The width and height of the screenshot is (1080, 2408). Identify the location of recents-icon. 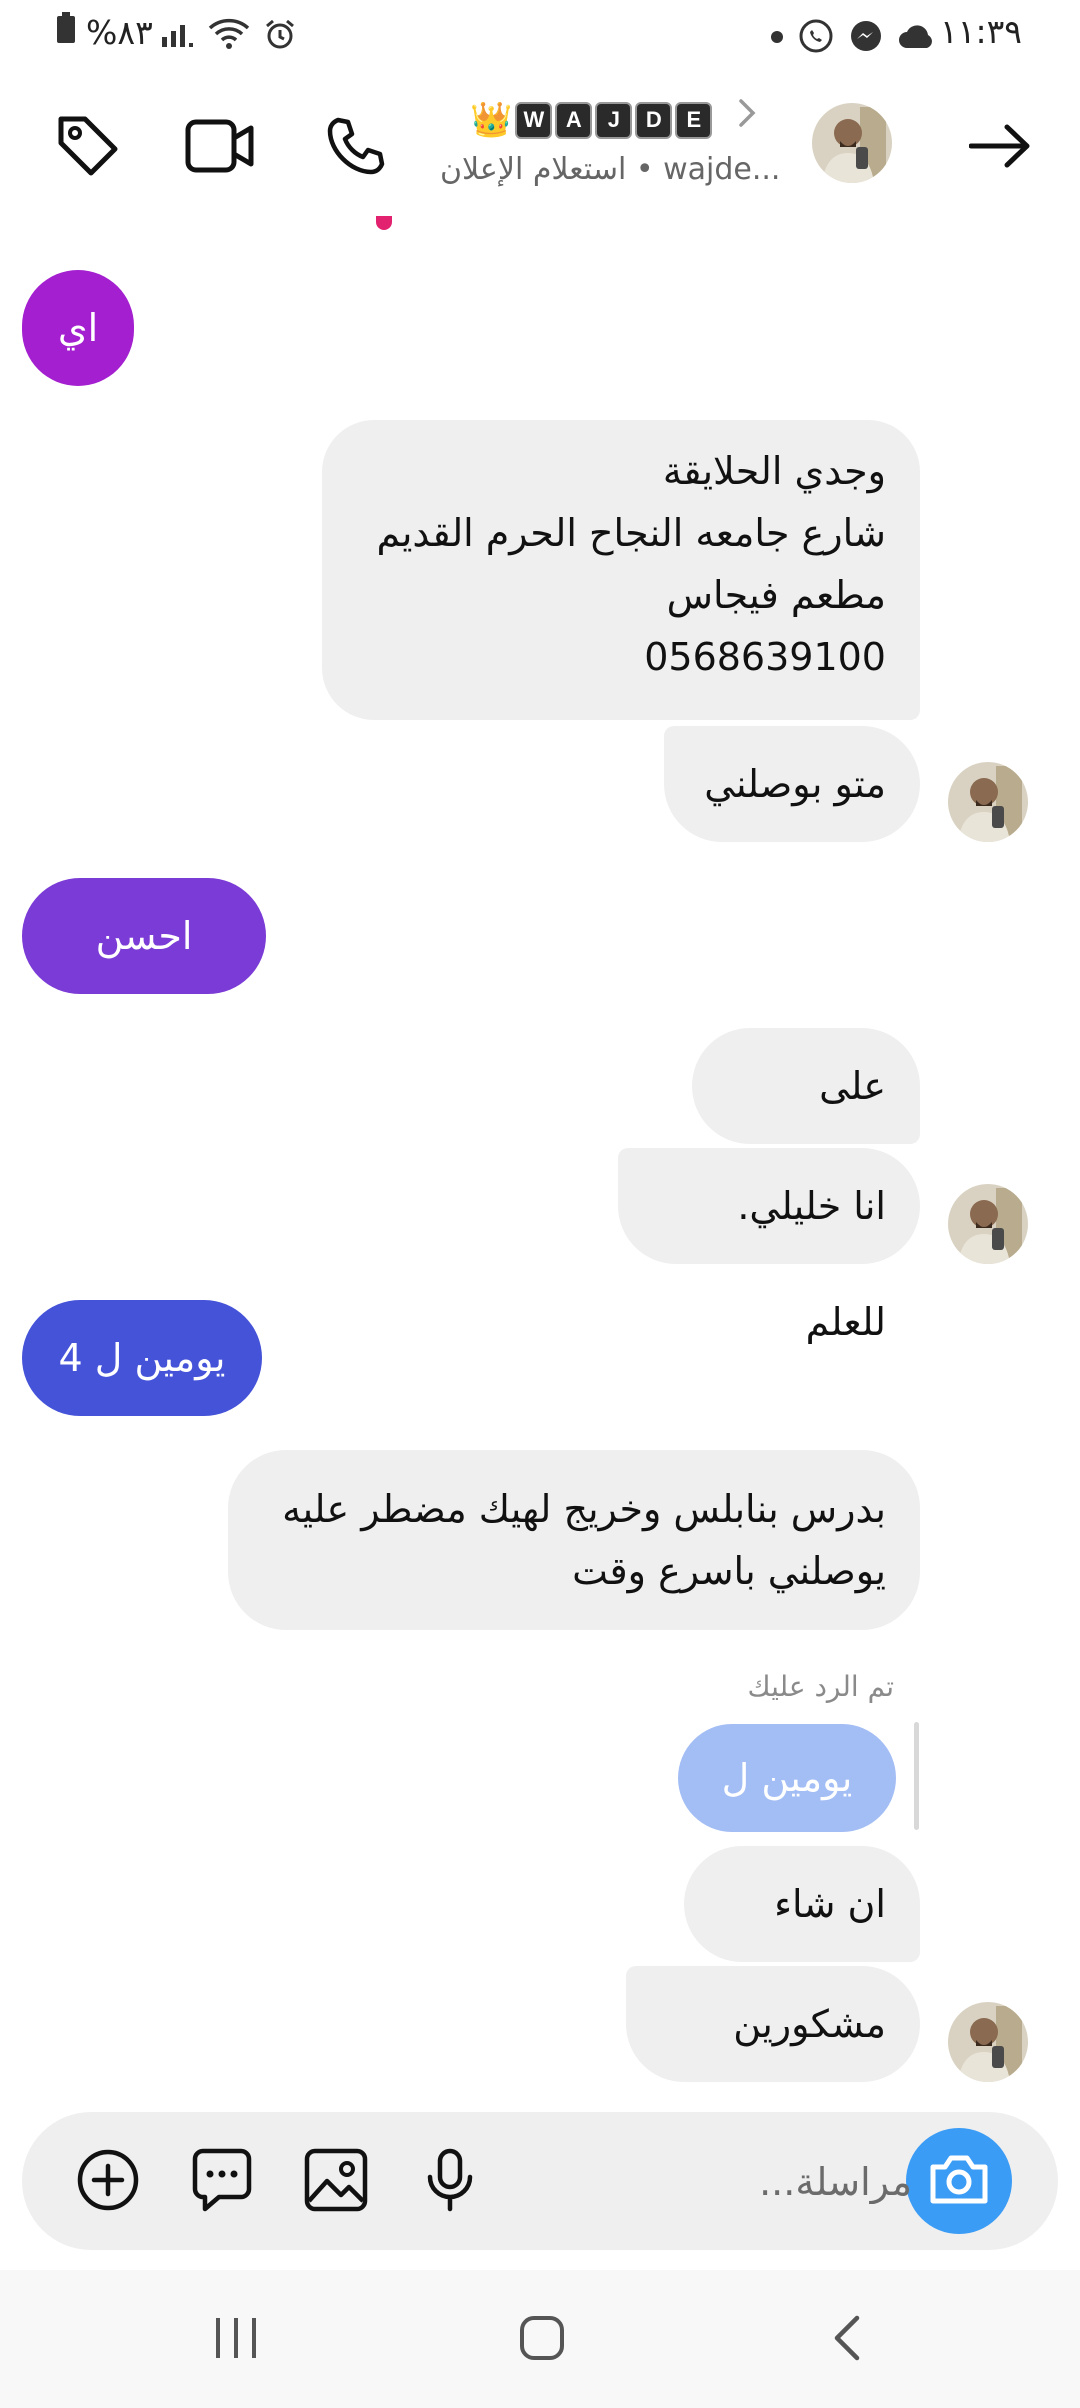
(236, 2340).